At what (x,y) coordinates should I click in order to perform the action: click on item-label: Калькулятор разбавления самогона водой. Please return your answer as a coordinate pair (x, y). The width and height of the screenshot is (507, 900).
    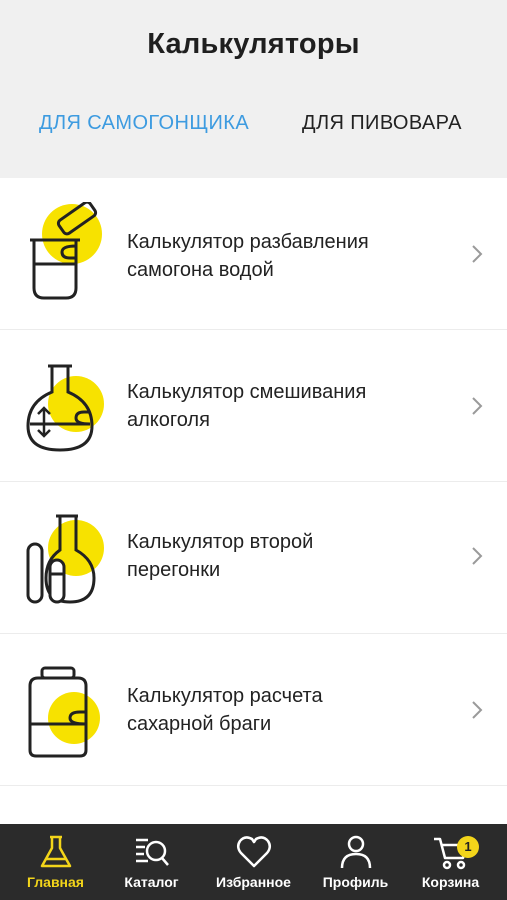
    Looking at the image, I should click on (248, 256).